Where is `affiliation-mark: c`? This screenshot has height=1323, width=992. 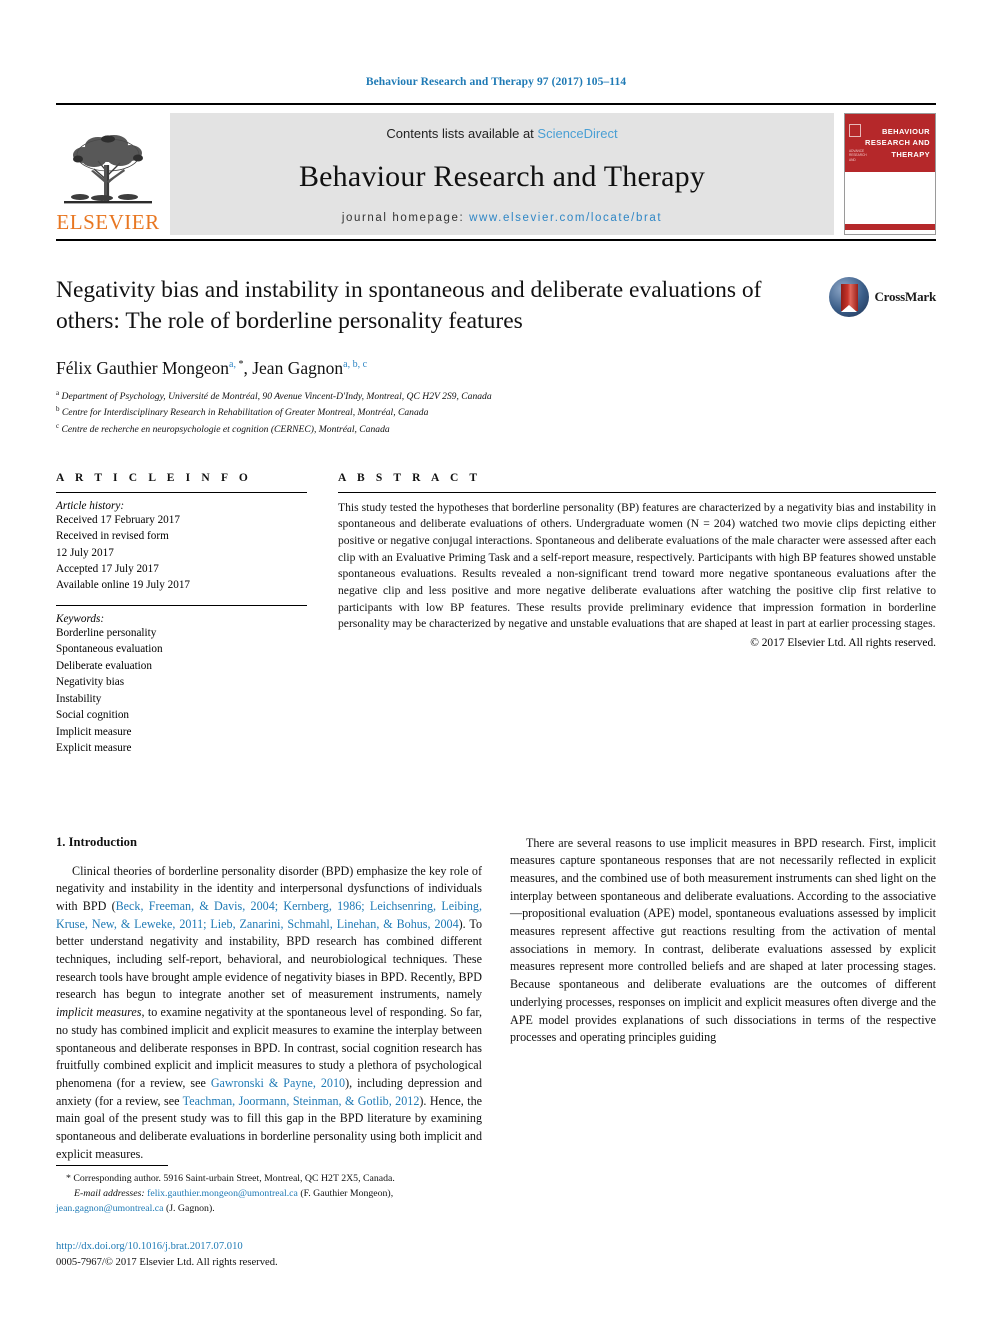
affiliation-mark: c is located at coordinates (58, 425).